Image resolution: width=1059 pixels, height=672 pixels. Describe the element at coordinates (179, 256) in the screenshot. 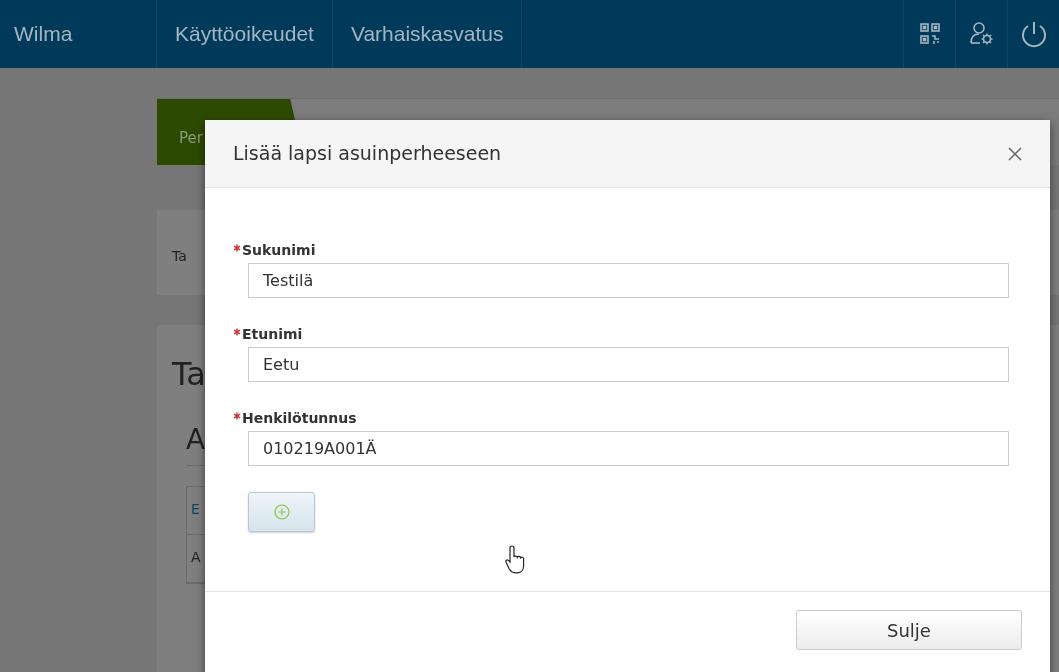

I see `card-text: Ta` at that location.